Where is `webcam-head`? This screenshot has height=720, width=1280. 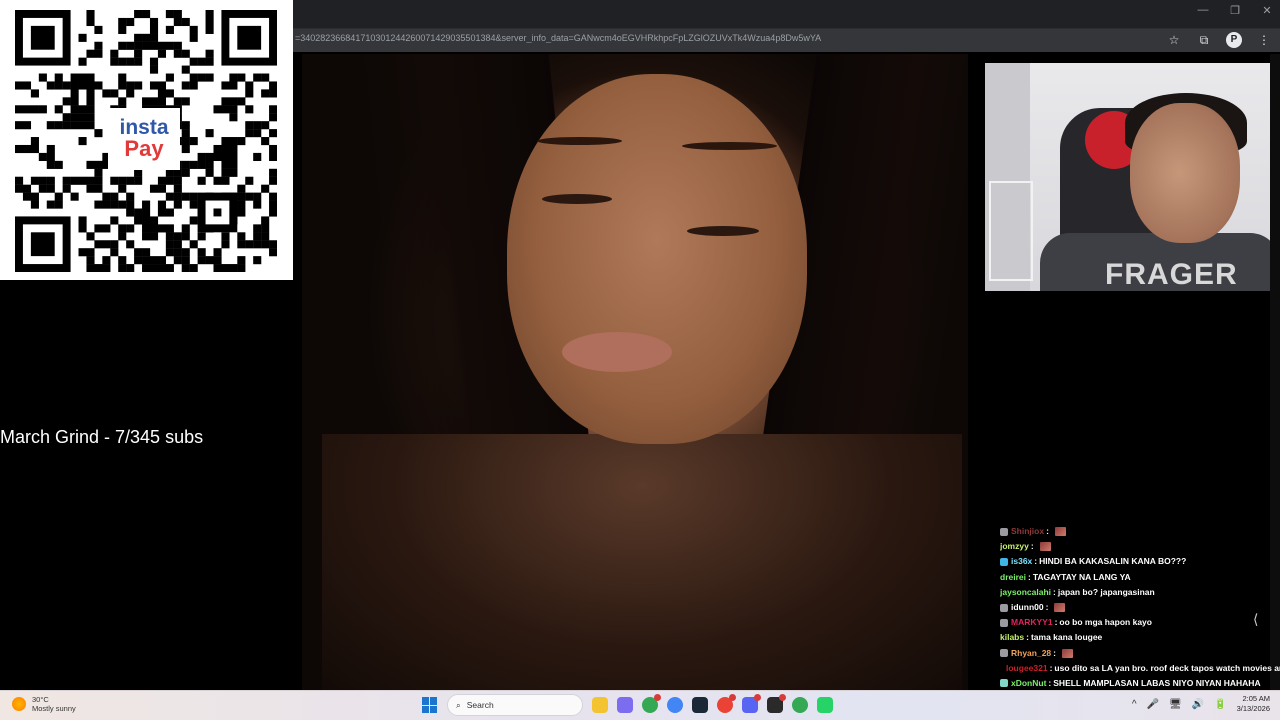
webcam-head is located at coordinates (1185, 173).